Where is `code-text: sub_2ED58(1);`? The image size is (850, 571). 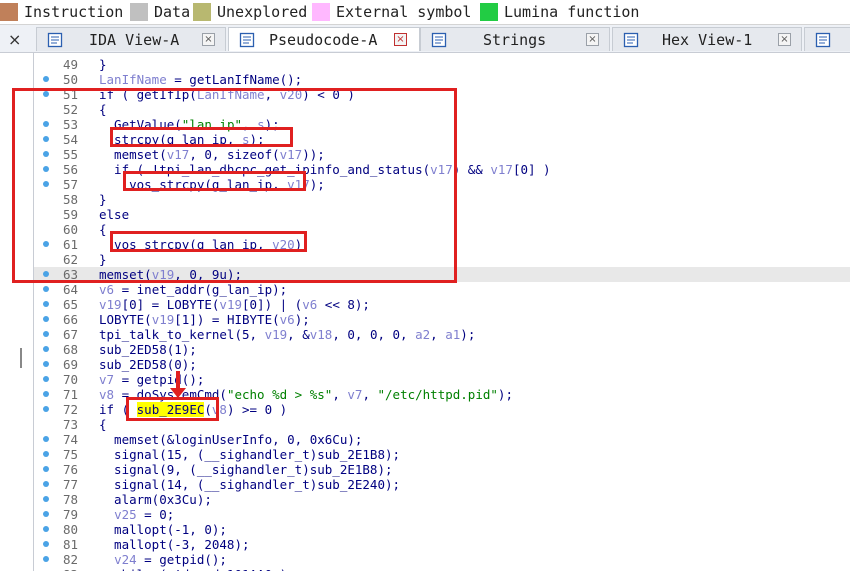 code-text: sub_2ED58(1); is located at coordinates (148, 349).